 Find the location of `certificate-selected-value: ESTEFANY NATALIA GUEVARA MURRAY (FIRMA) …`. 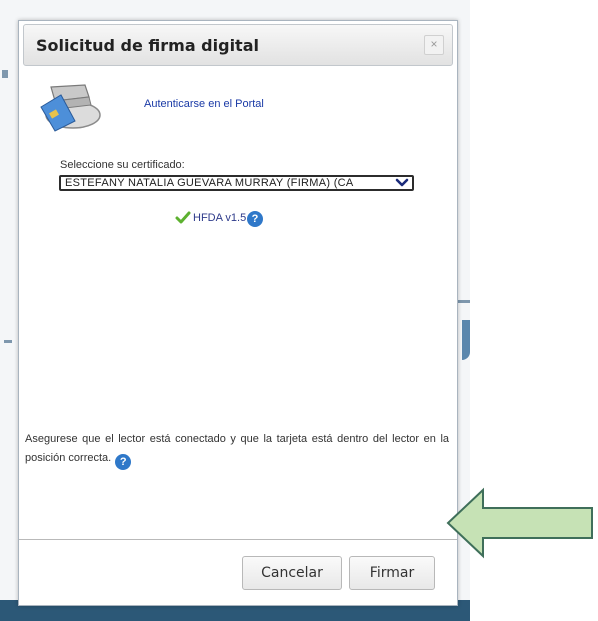

certificate-selected-value: ESTEFANY NATALIA GUEVARA MURRAY (FIRMA) … is located at coordinates (209, 183).